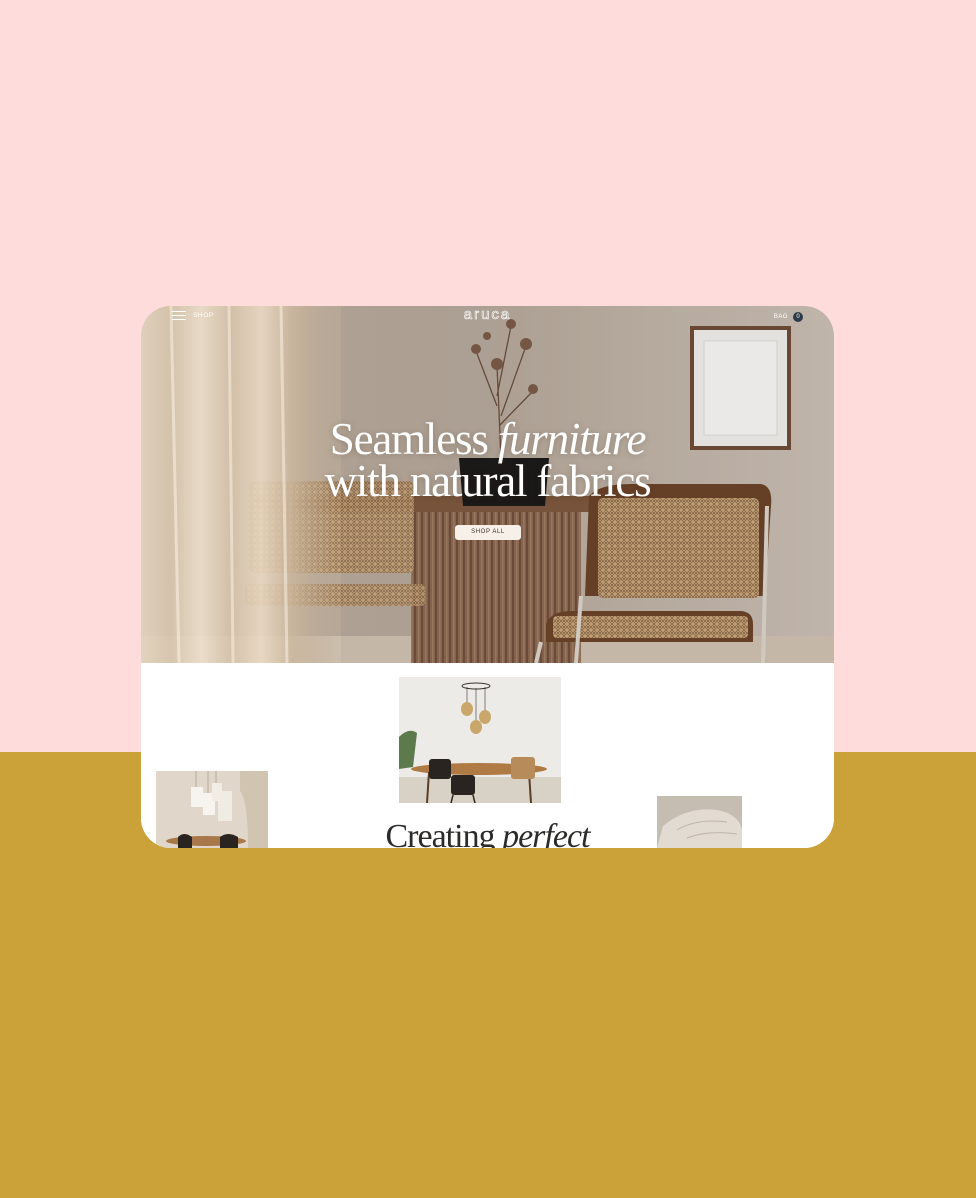  I want to click on bag-count-badge: 0, so click(798, 317).